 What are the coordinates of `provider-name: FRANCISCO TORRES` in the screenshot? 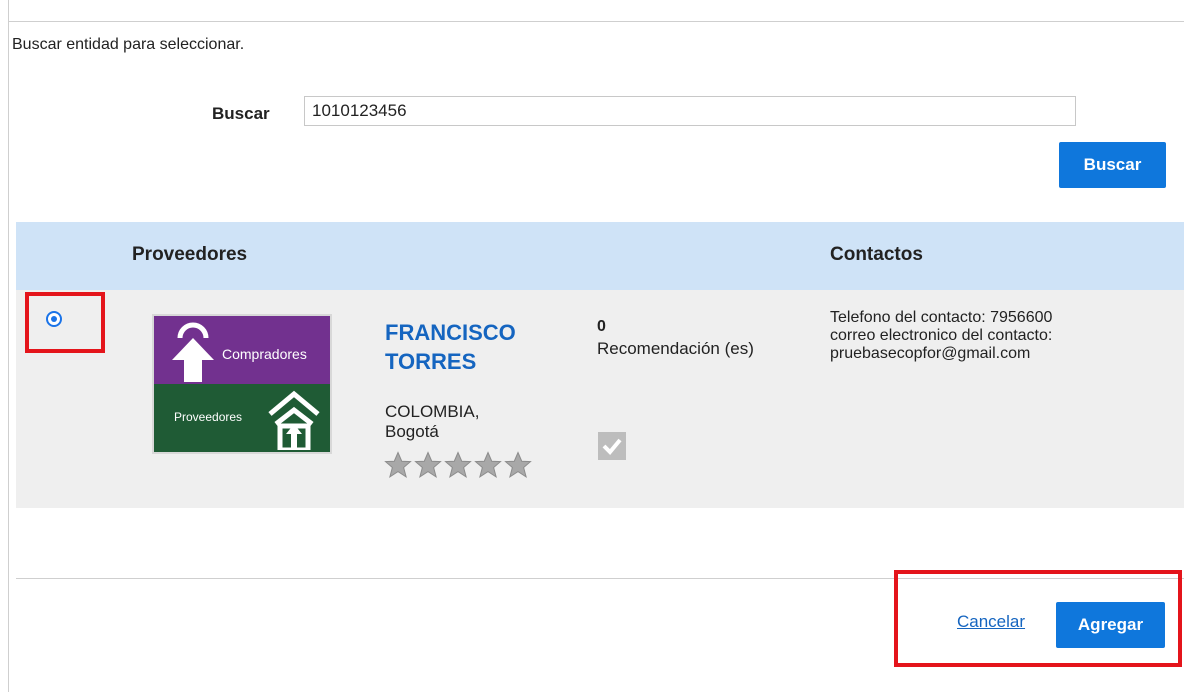 It's located at (450, 347).